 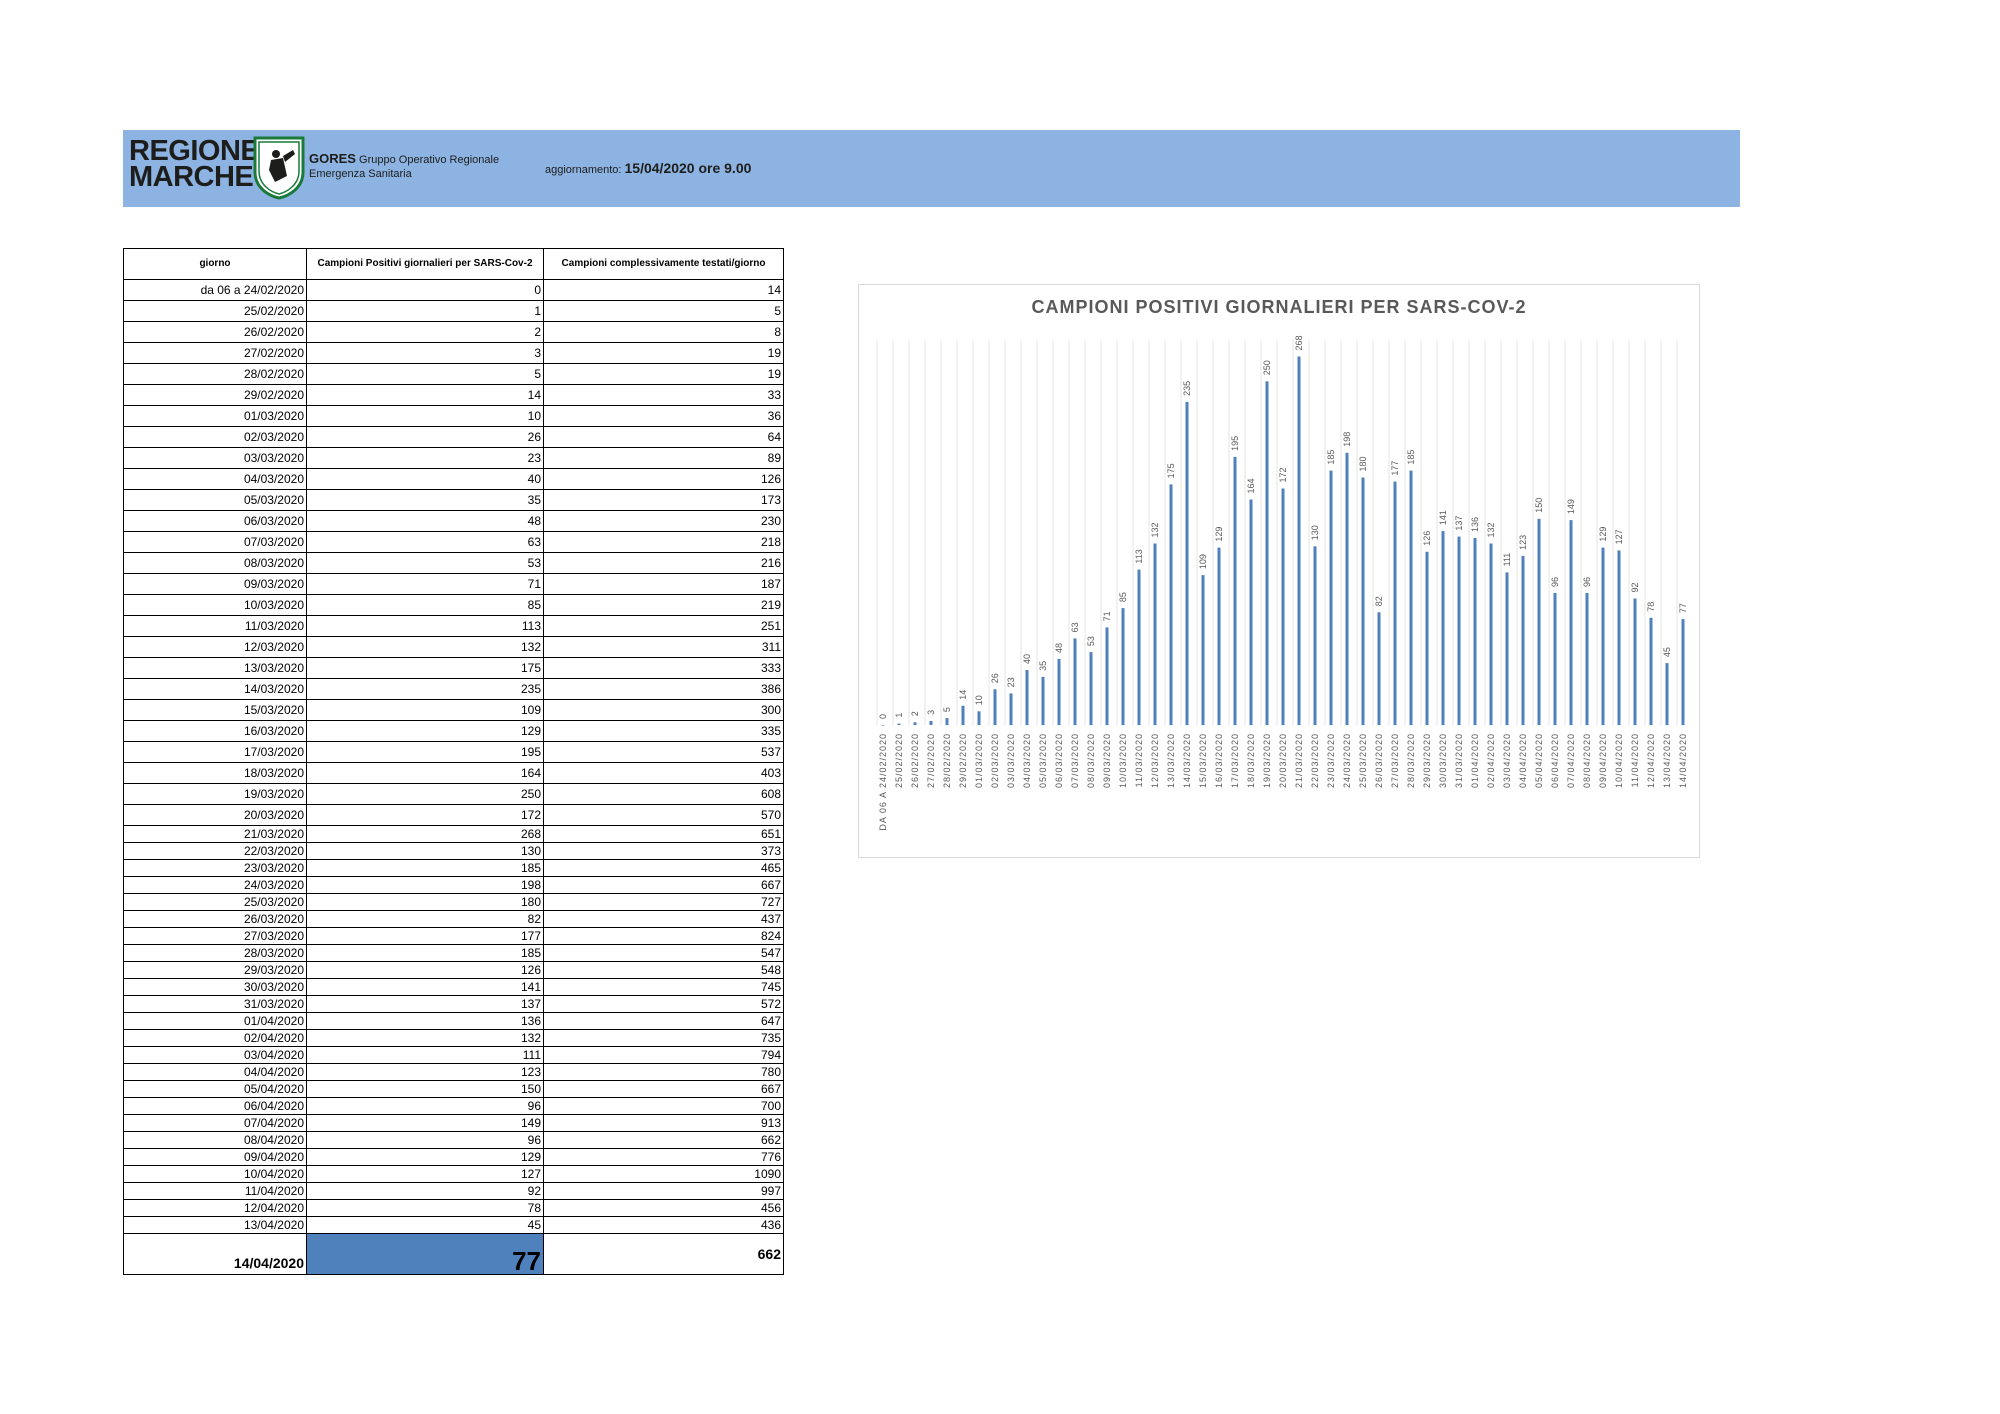 I want to click on data-label: 111, so click(x=1507, y=560).